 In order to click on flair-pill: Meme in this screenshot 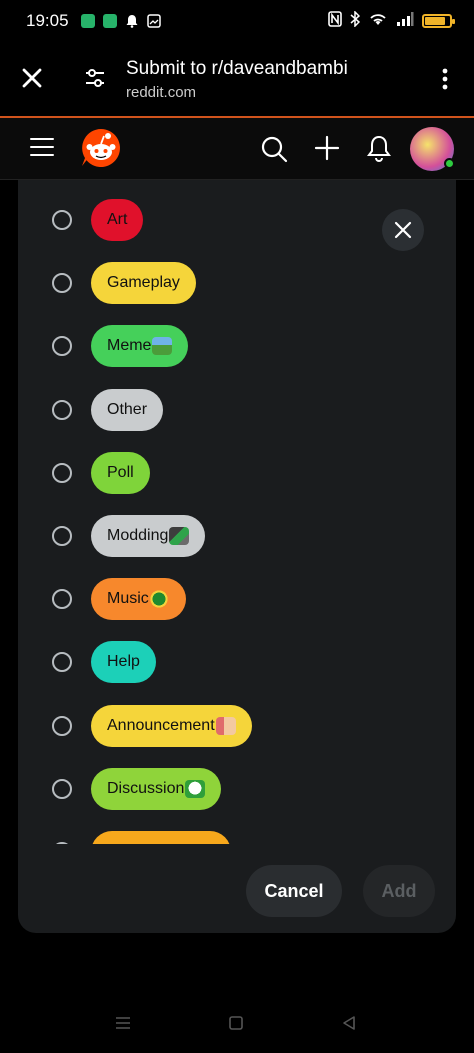, I will do `click(140, 346)`.